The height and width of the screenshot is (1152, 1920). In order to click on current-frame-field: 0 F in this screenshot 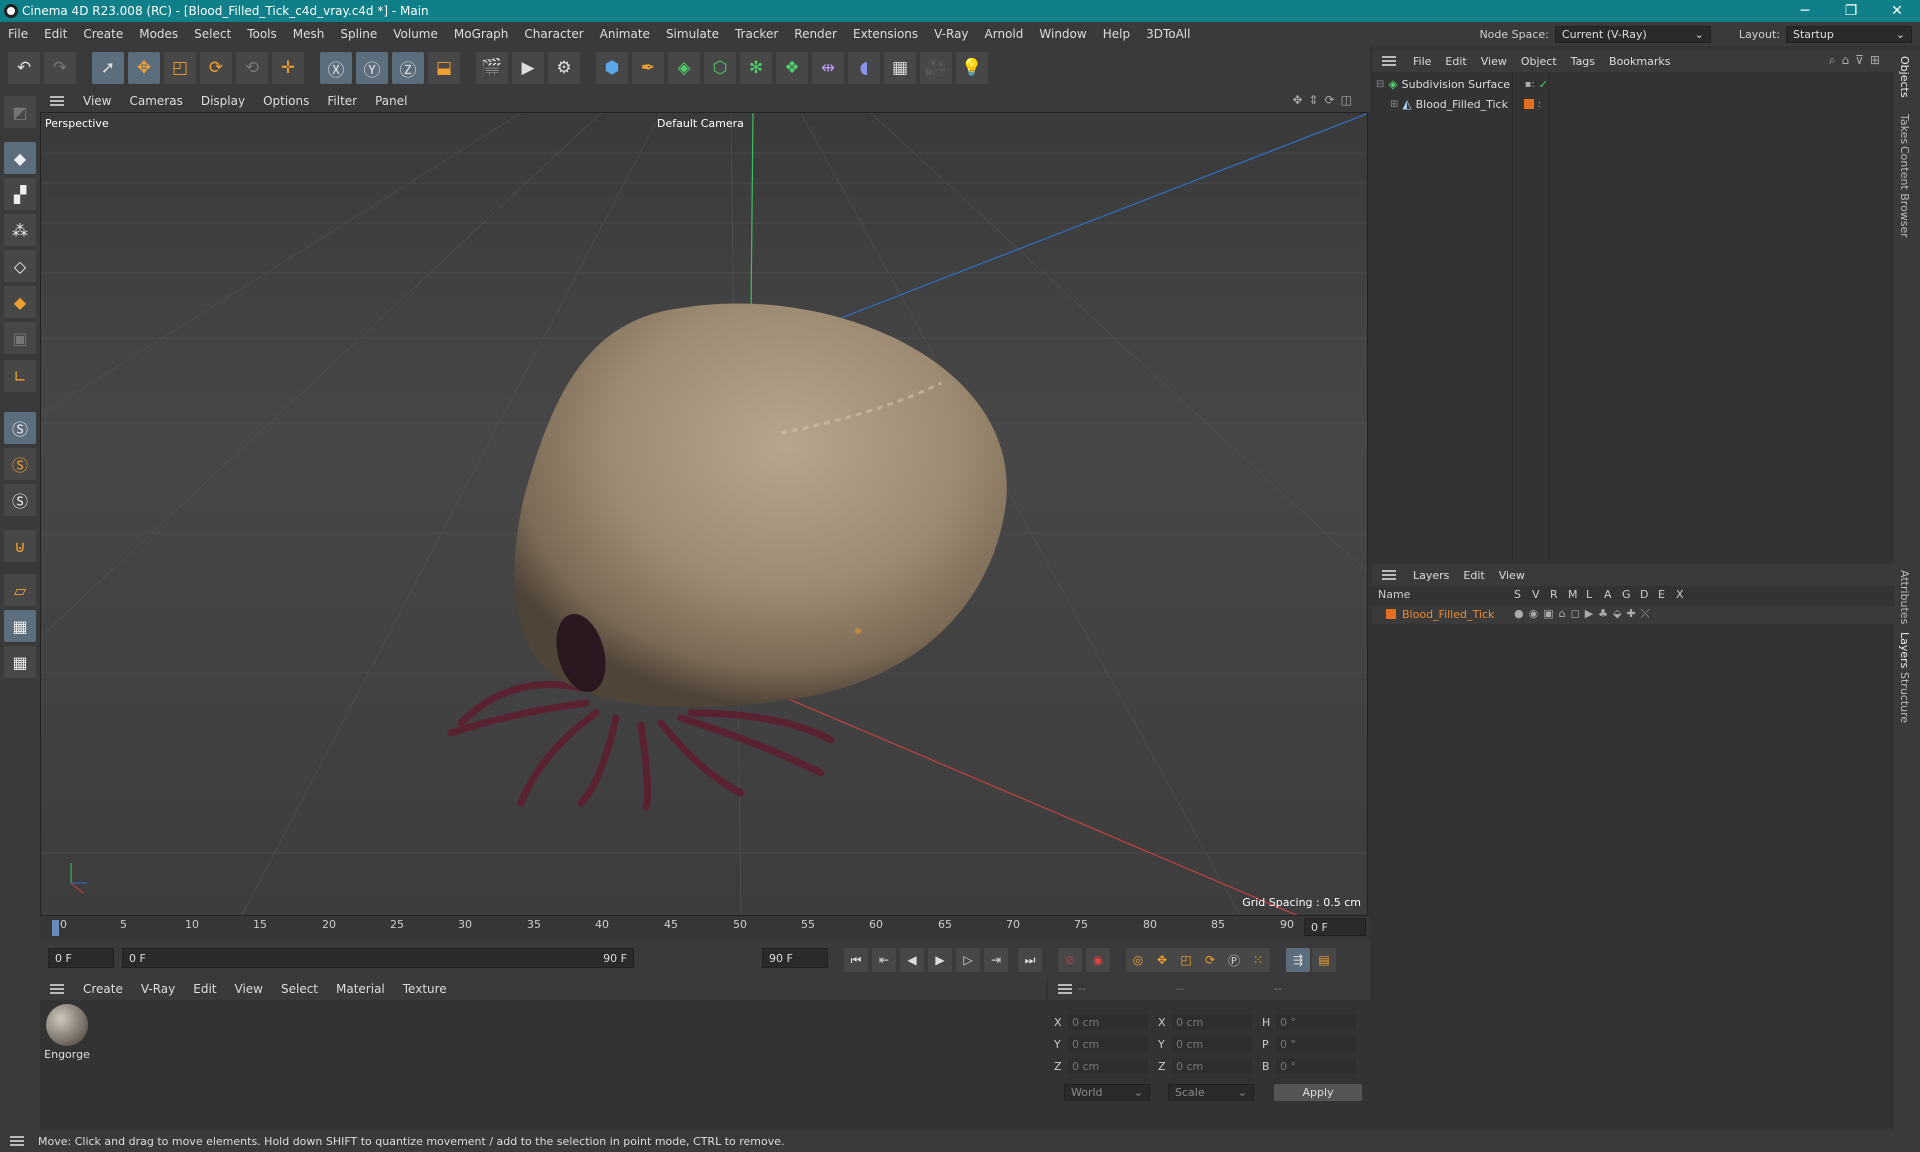, I will do `click(1335, 927)`.